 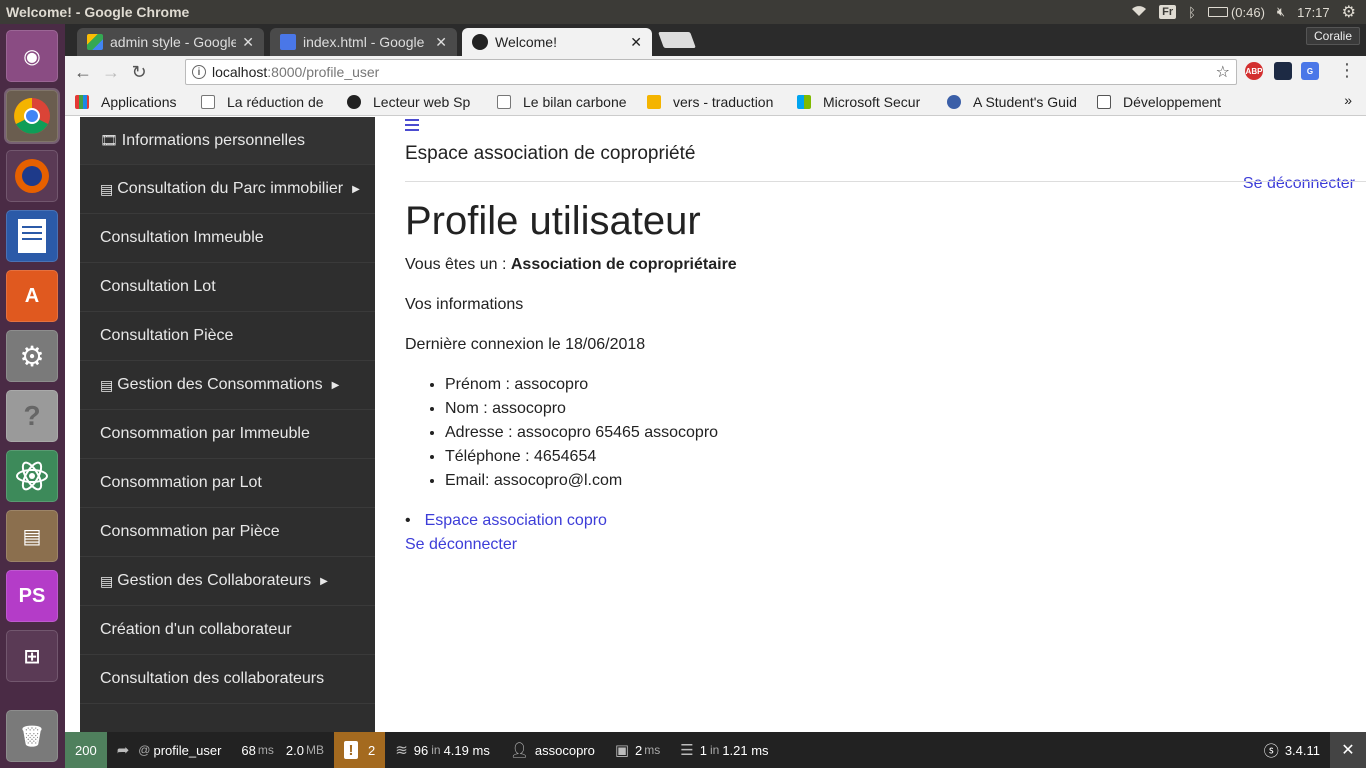 What do you see at coordinates (83, 72) in the screenshot?
I see `back-arrow-icon: ←` at bounding box center [83, 72].